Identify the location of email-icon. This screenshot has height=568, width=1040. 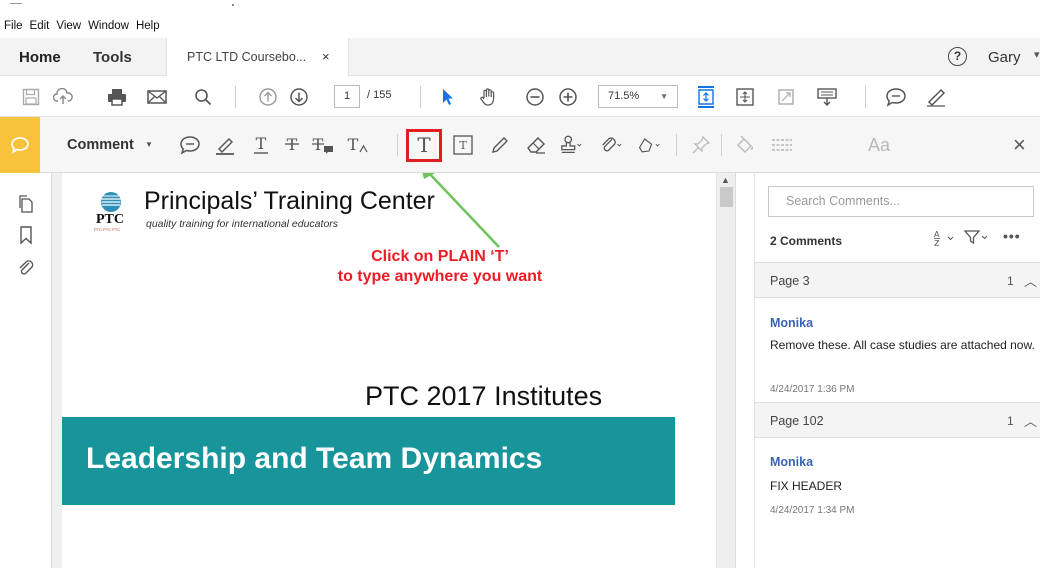
(157, 97).